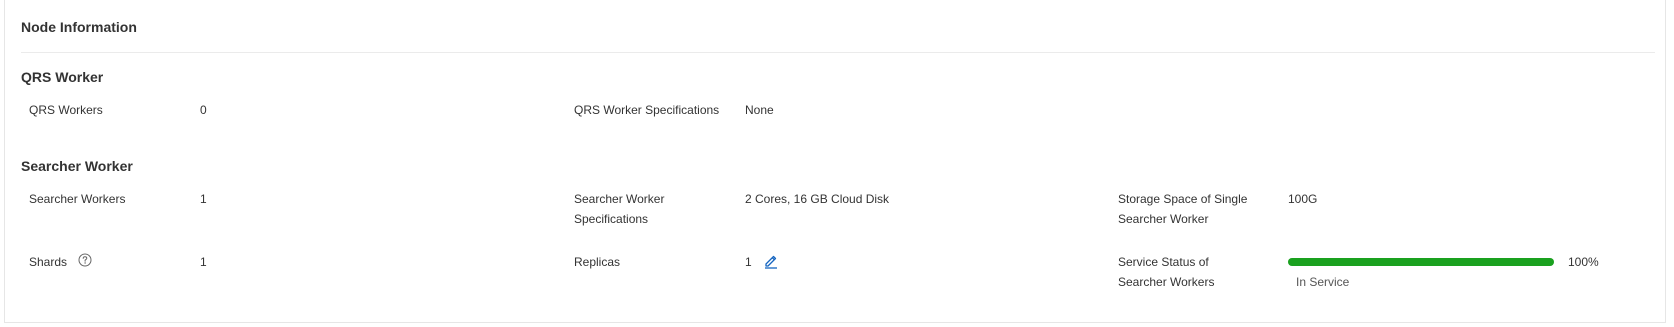 This screenshot has height=327, width=1674. Describe the element at coordinates (759, 110) in the screenshot. I see `qrs-spec-value: None` at that location.